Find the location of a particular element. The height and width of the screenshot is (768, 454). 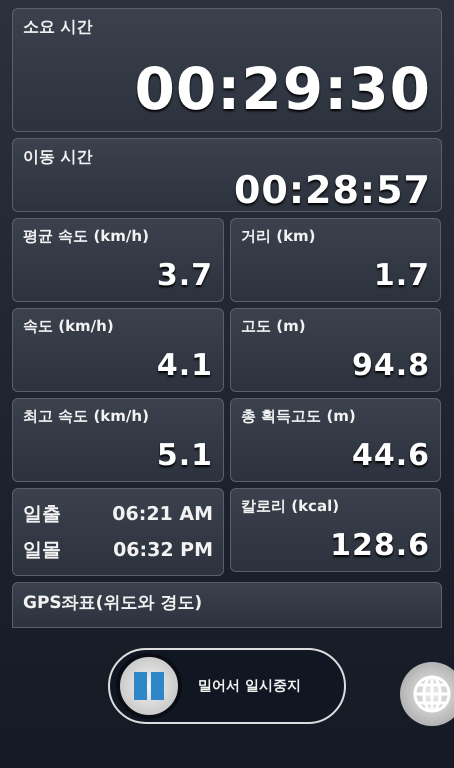

elapsed-label: 소요 시간 is located at coordinates (58, 27).